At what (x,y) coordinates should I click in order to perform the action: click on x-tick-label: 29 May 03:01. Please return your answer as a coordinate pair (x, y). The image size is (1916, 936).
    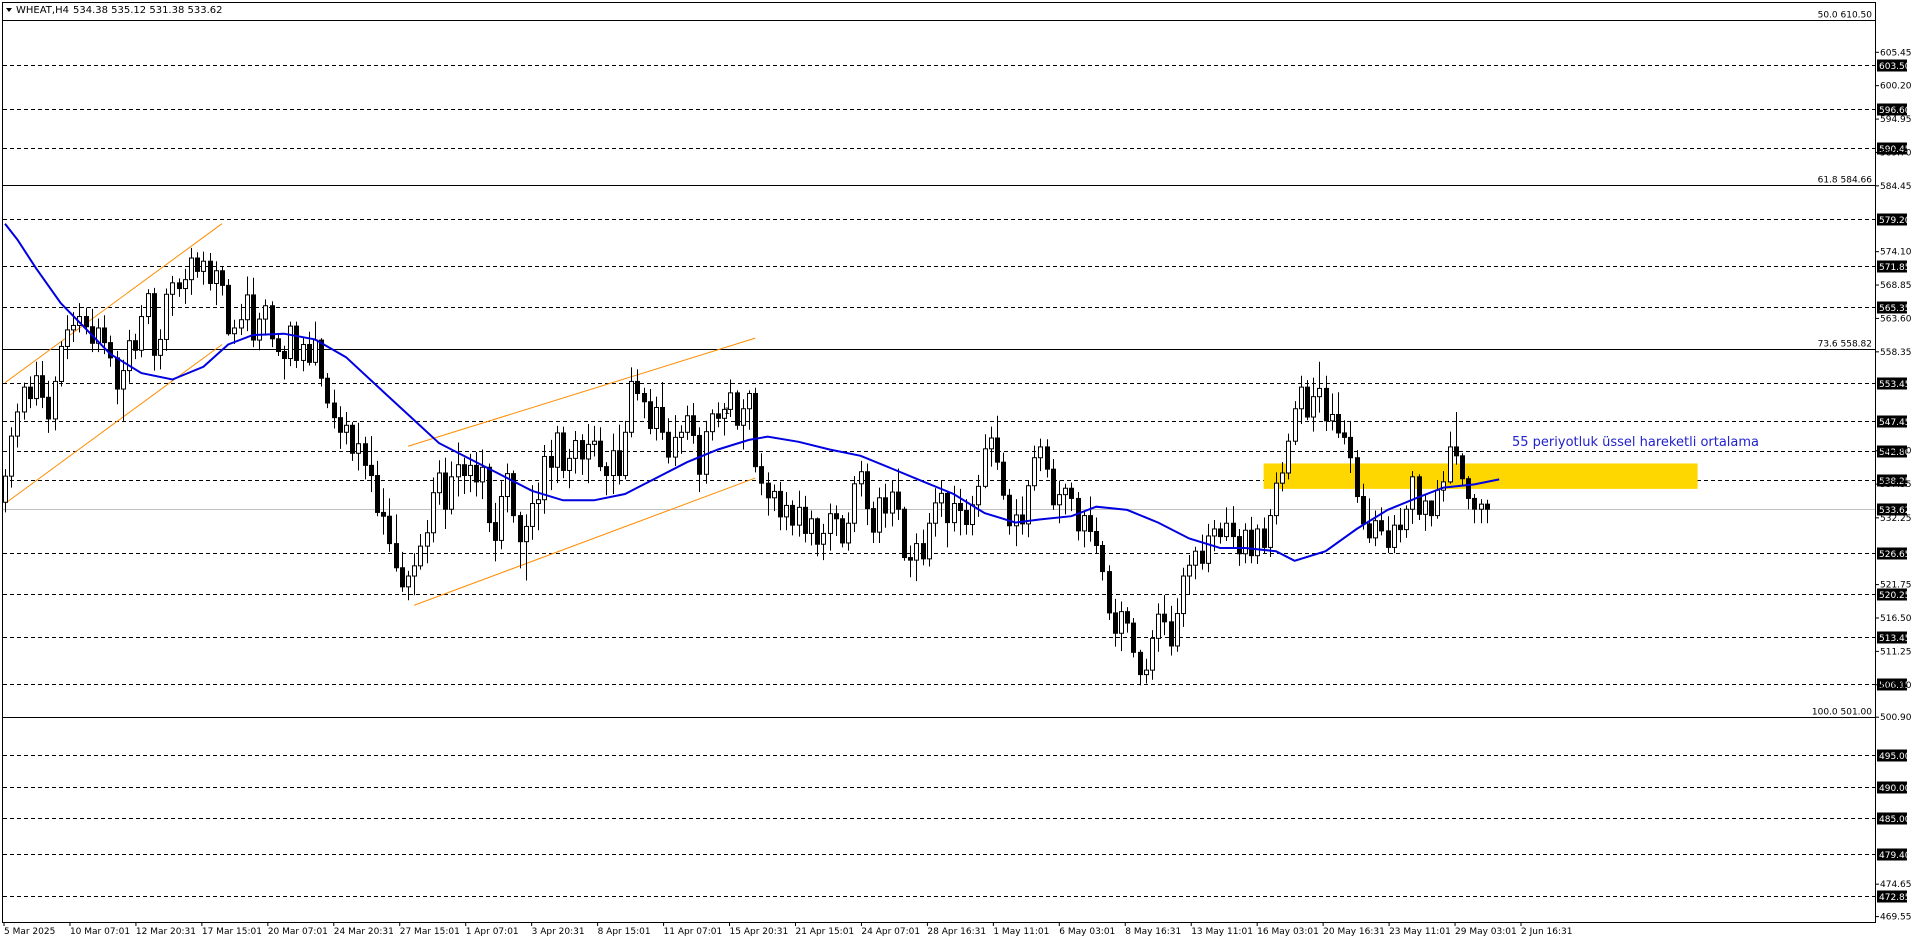
    Looking at the image, I should click on (1486, 931).